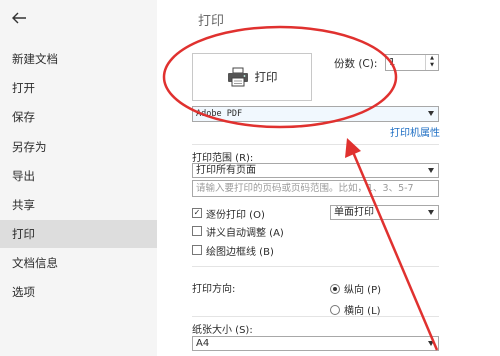 The width and height of the screenshot is (500, 356). What do you see at coordinates (78, 117) in the screenshot?
I see `sidebar-item-save: 保存` at bounding box center [78, 117].